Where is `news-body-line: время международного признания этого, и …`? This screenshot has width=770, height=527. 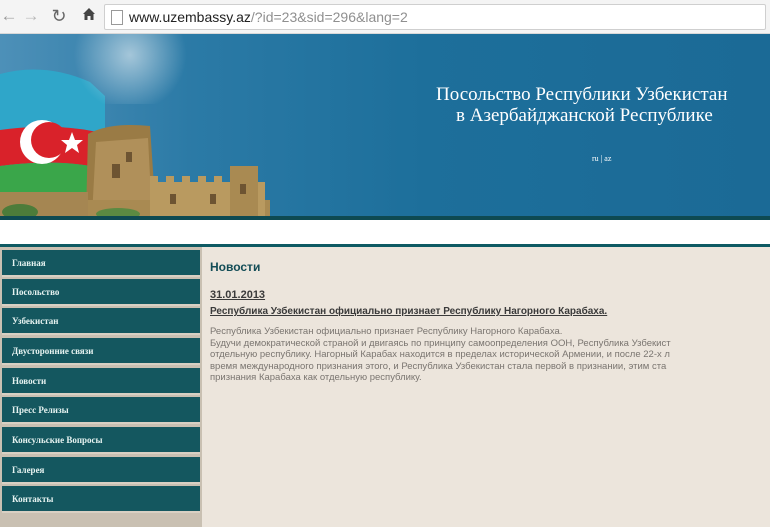 news-body-line: время международного признания этого, и … is located at coordinates (438, 366).